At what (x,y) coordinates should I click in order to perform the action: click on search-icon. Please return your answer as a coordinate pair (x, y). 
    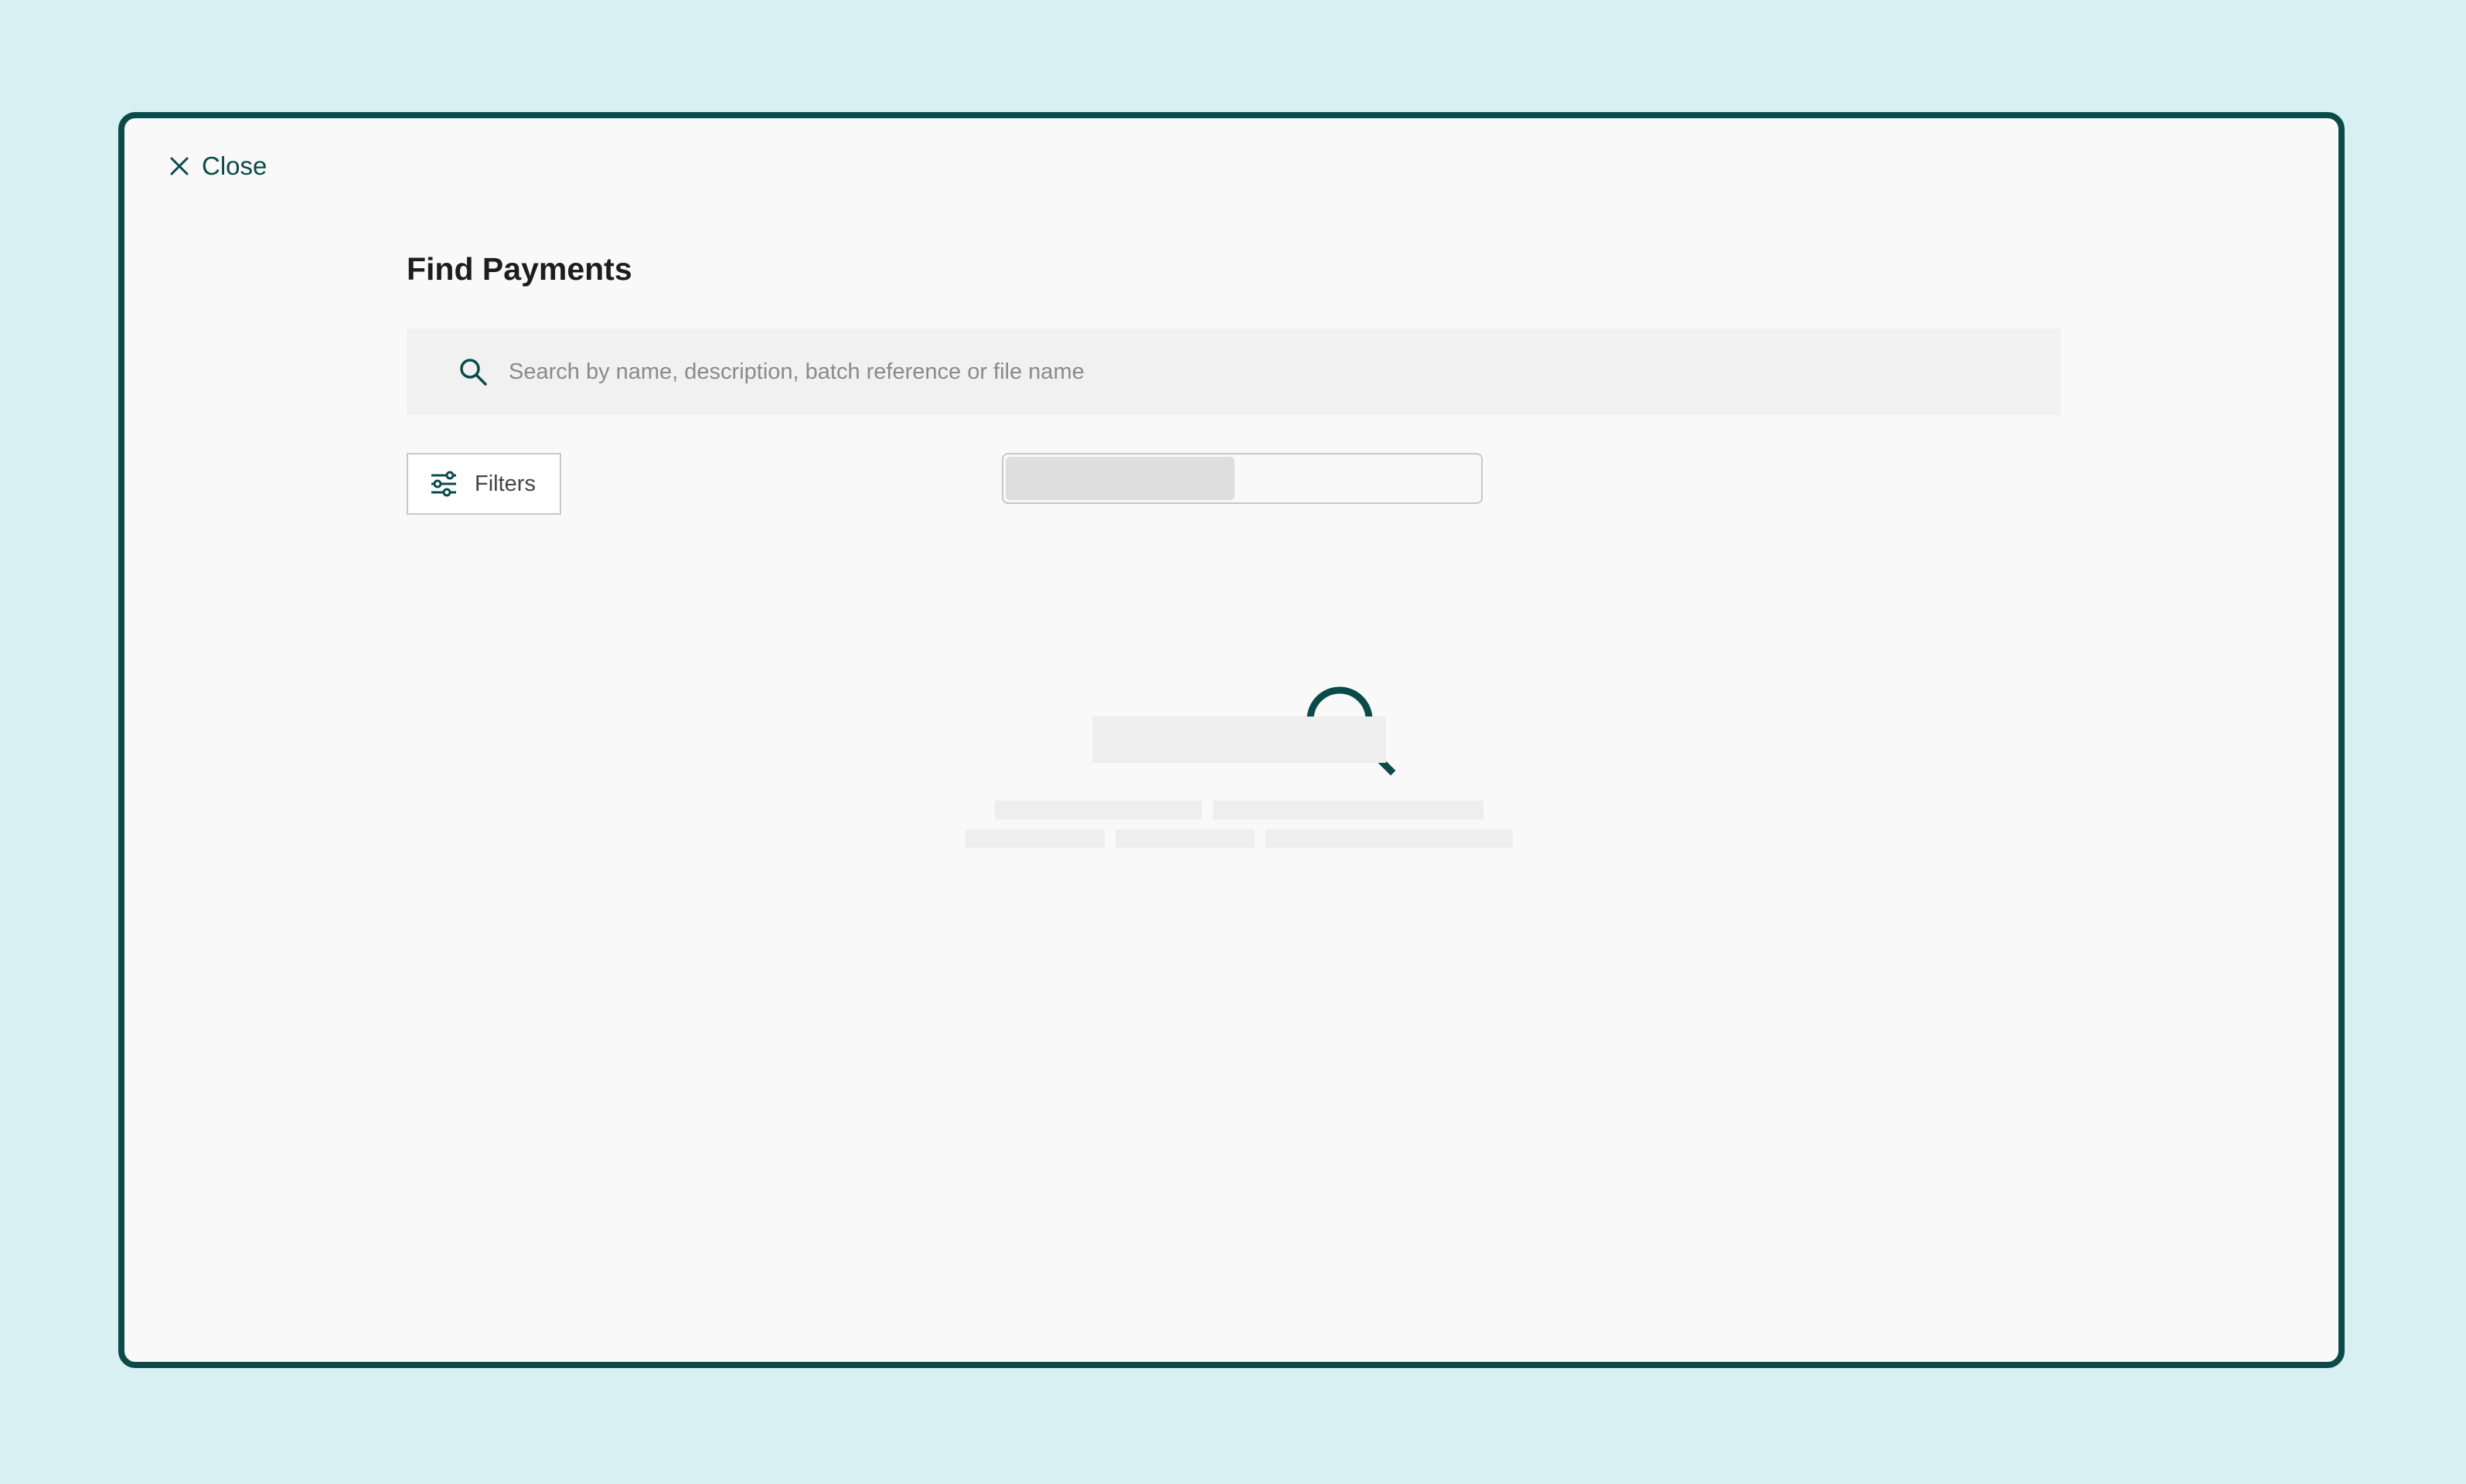
    Looking at the image, I should click on (473, 372).